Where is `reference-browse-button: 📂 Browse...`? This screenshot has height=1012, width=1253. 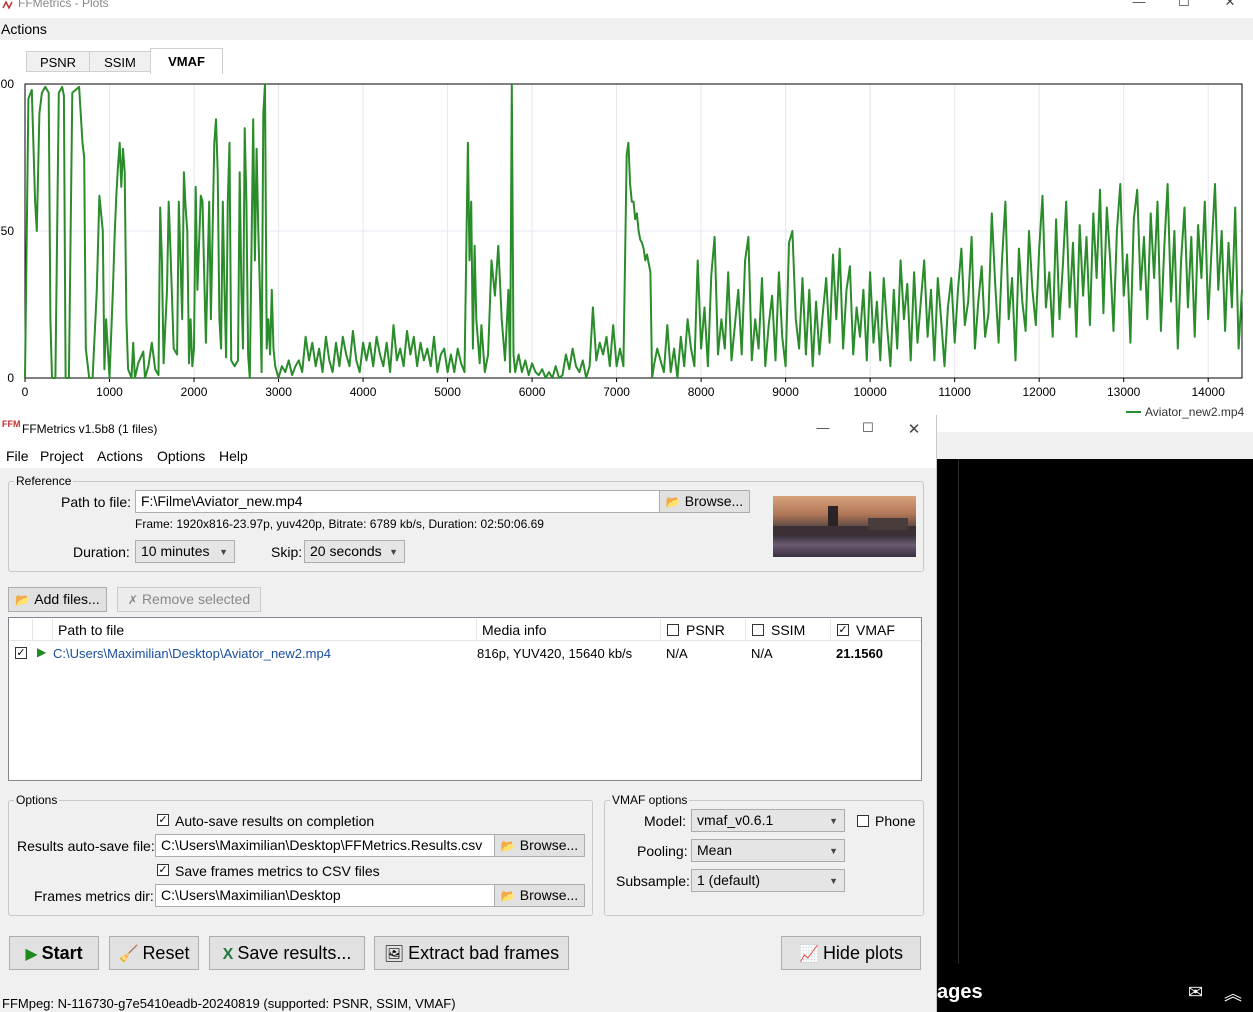 reference-browse-button: 📂 Browse... is located at coordinates (704, 501).